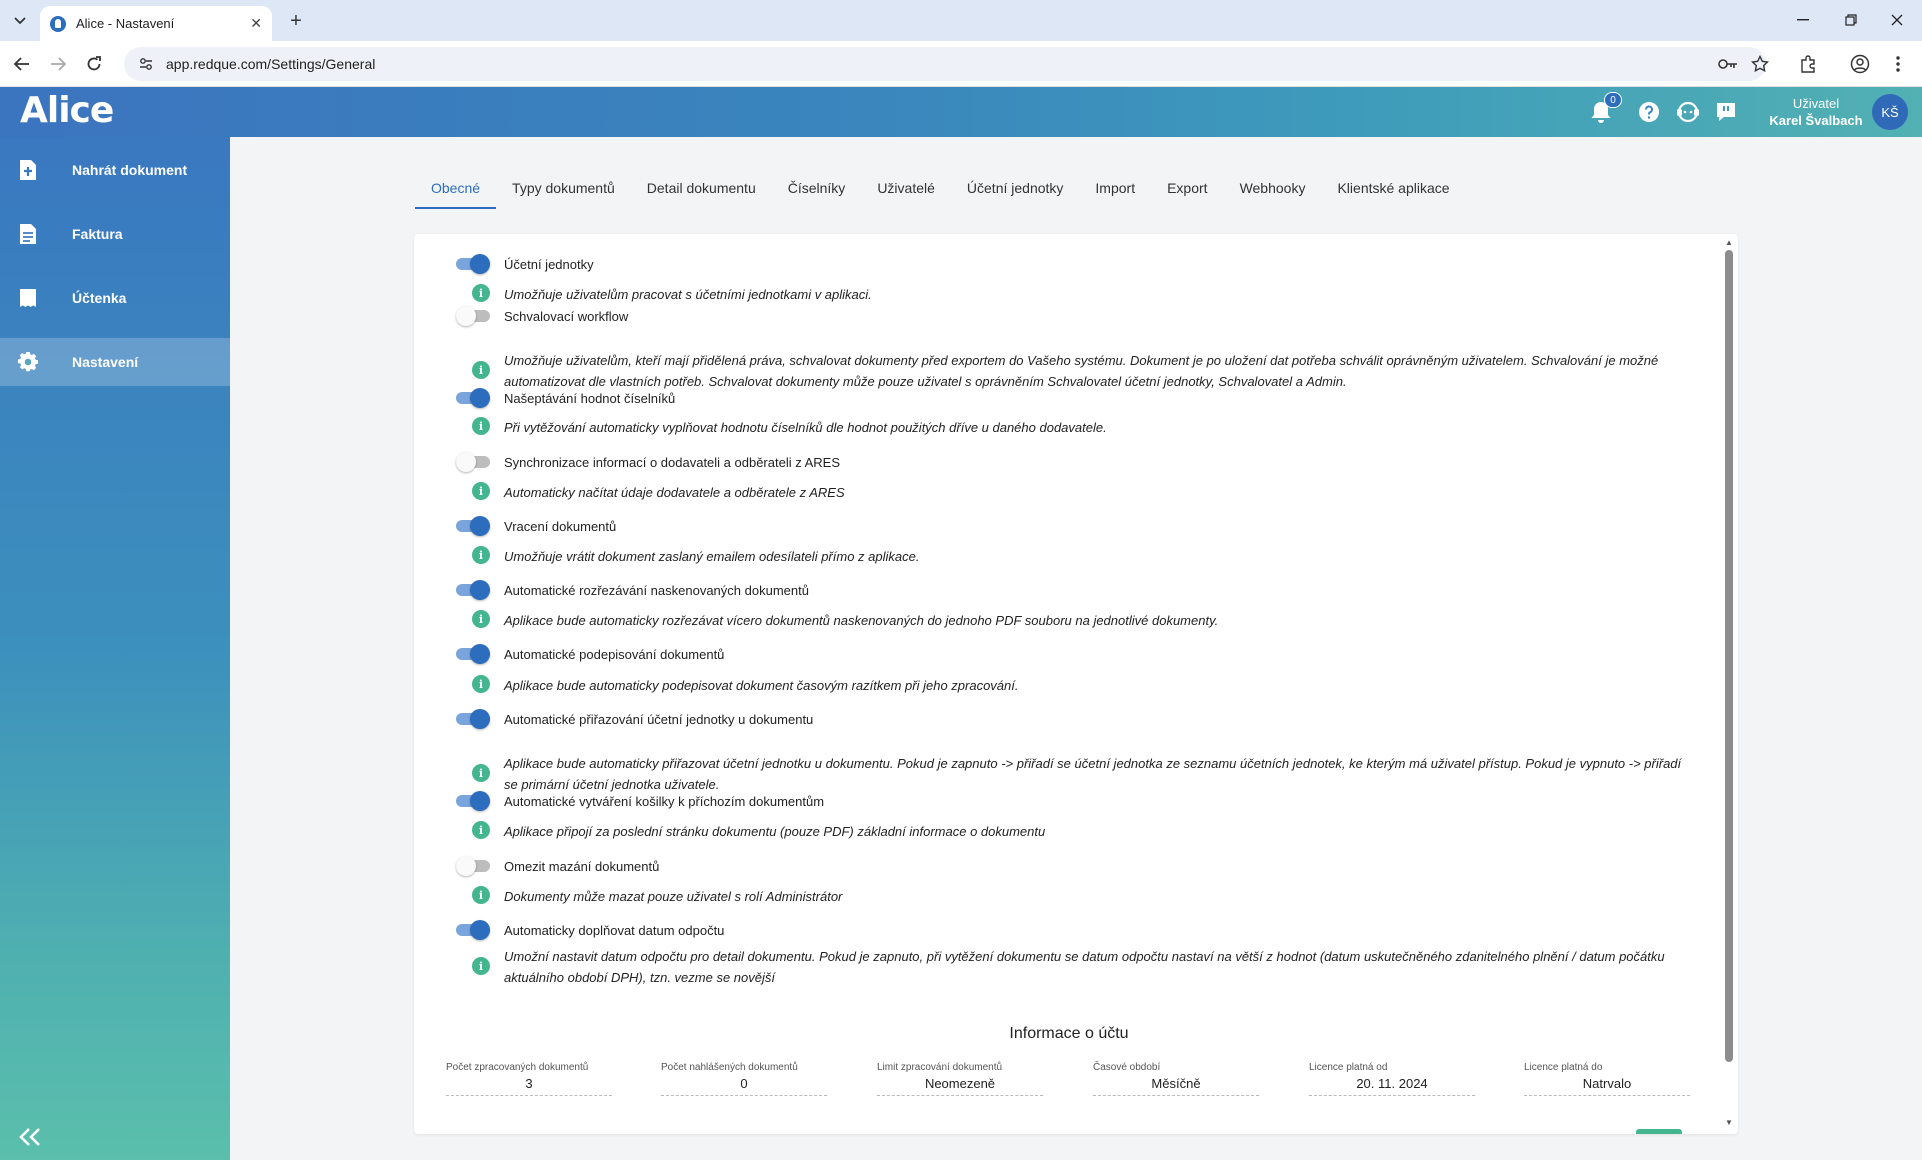 Image resolution: width=1922 pixels, height=1160 pixels. What do you see at coordinates (1393, 188) in the screenshot?
I see `tab-client-apps: Klientské aplikace` at bounding box center [1393, 188].